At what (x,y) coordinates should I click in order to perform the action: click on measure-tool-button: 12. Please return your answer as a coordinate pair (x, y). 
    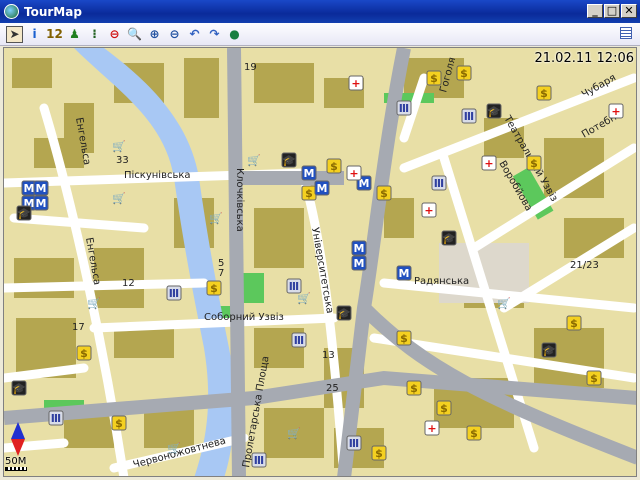
    Looking at the image, I should click on (54, 34).